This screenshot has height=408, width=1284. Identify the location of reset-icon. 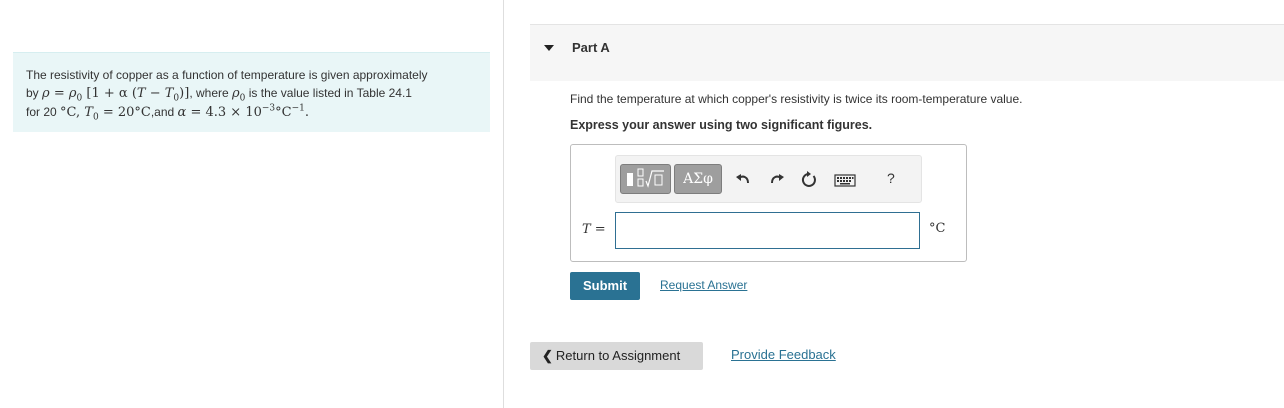
(809, 180).